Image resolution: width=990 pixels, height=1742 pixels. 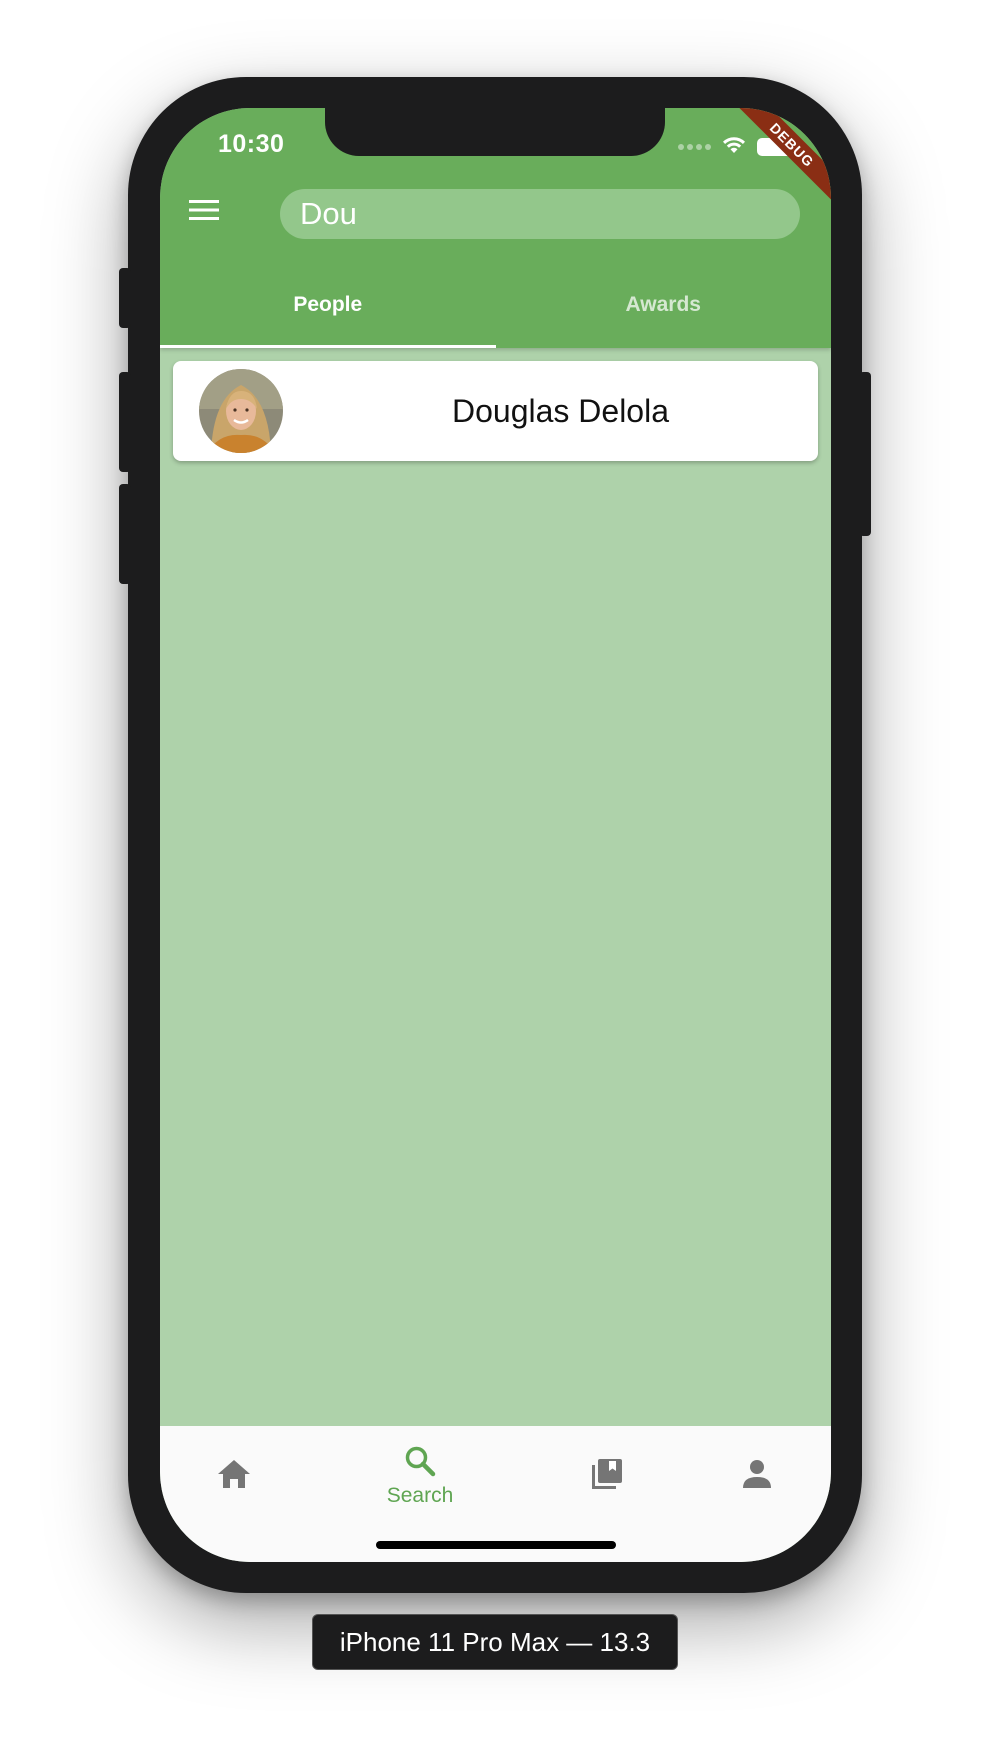 I want to click on menu-button, so click(x=204, y=212).